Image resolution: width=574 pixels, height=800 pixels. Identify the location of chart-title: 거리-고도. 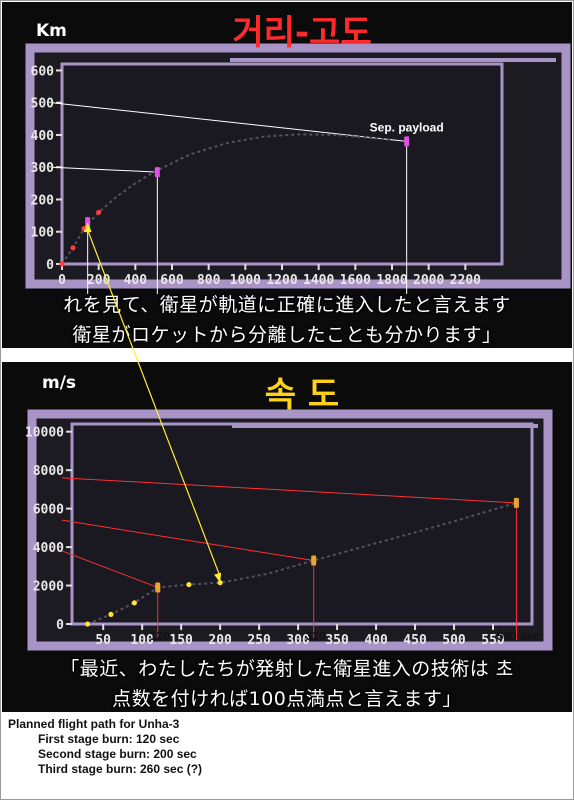
(301, 33).